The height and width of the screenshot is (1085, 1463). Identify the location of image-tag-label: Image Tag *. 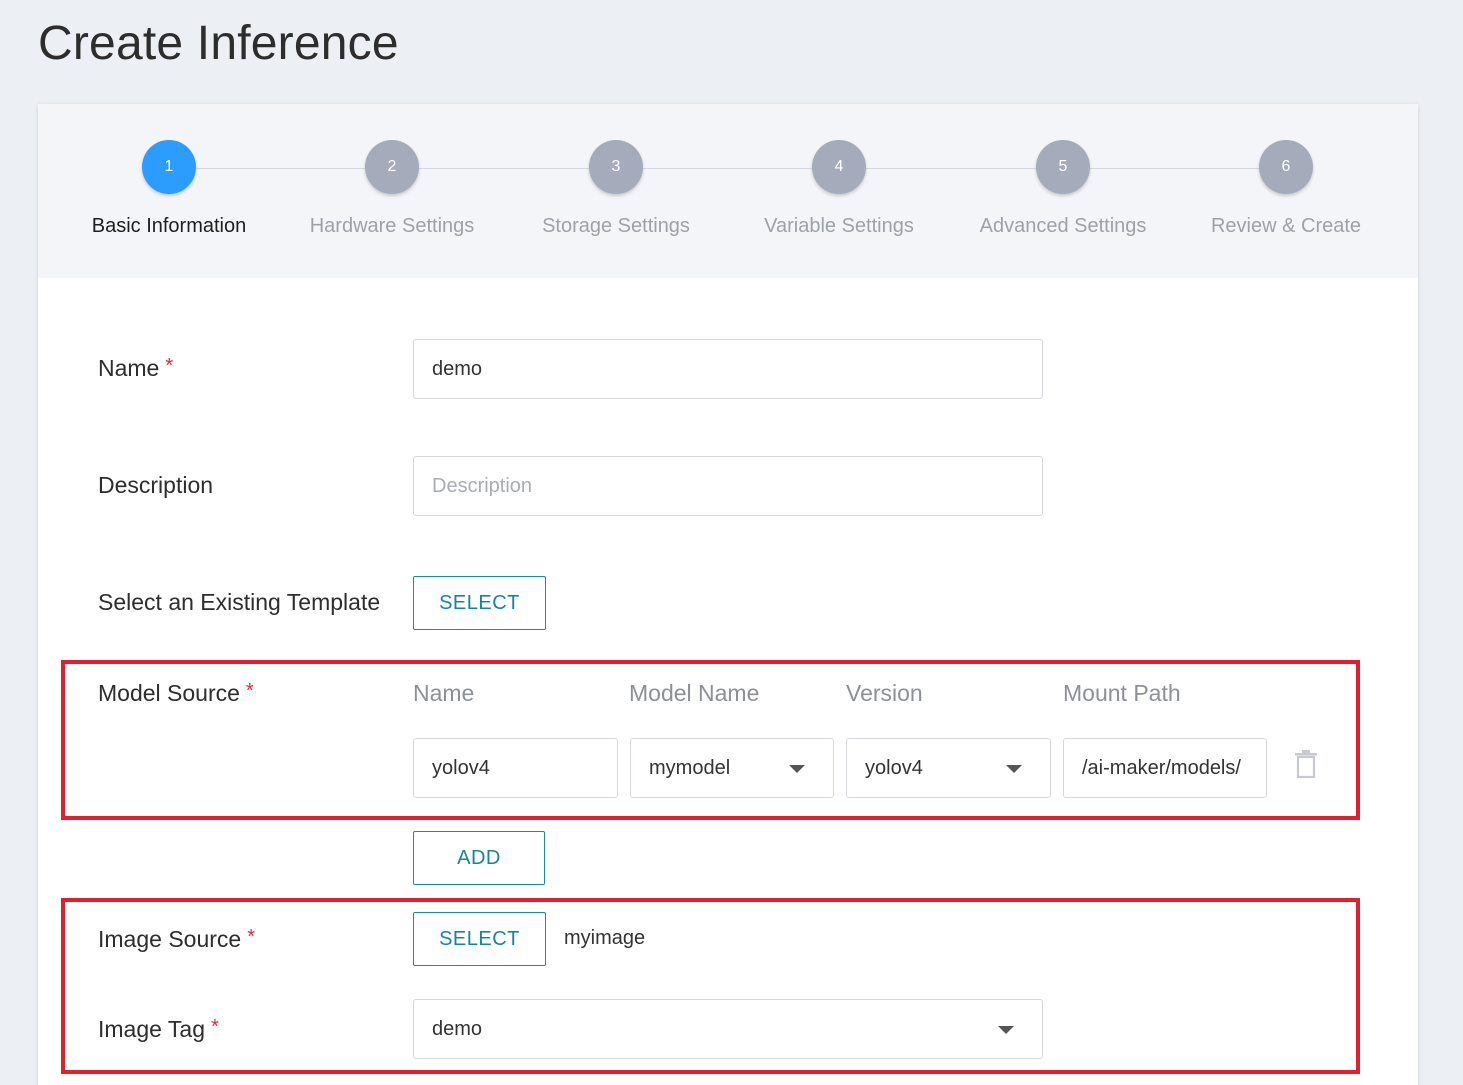
(158, 1029).